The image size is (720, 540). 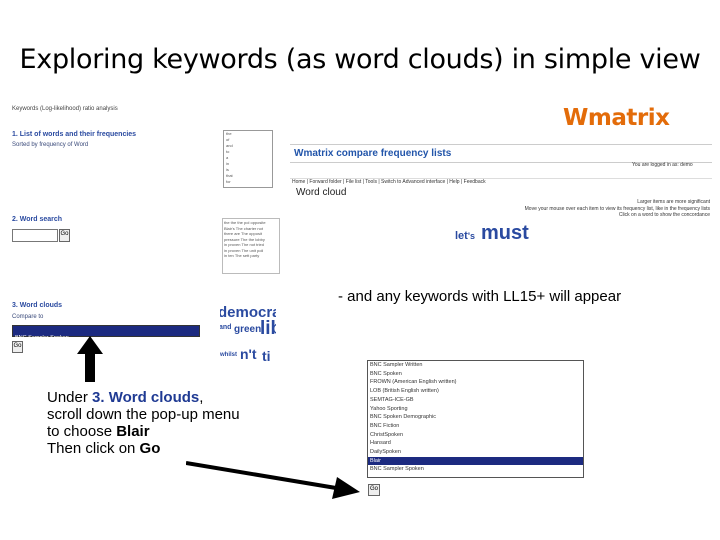 I want to click on cloud-word: must, so click(x=505, y=233).